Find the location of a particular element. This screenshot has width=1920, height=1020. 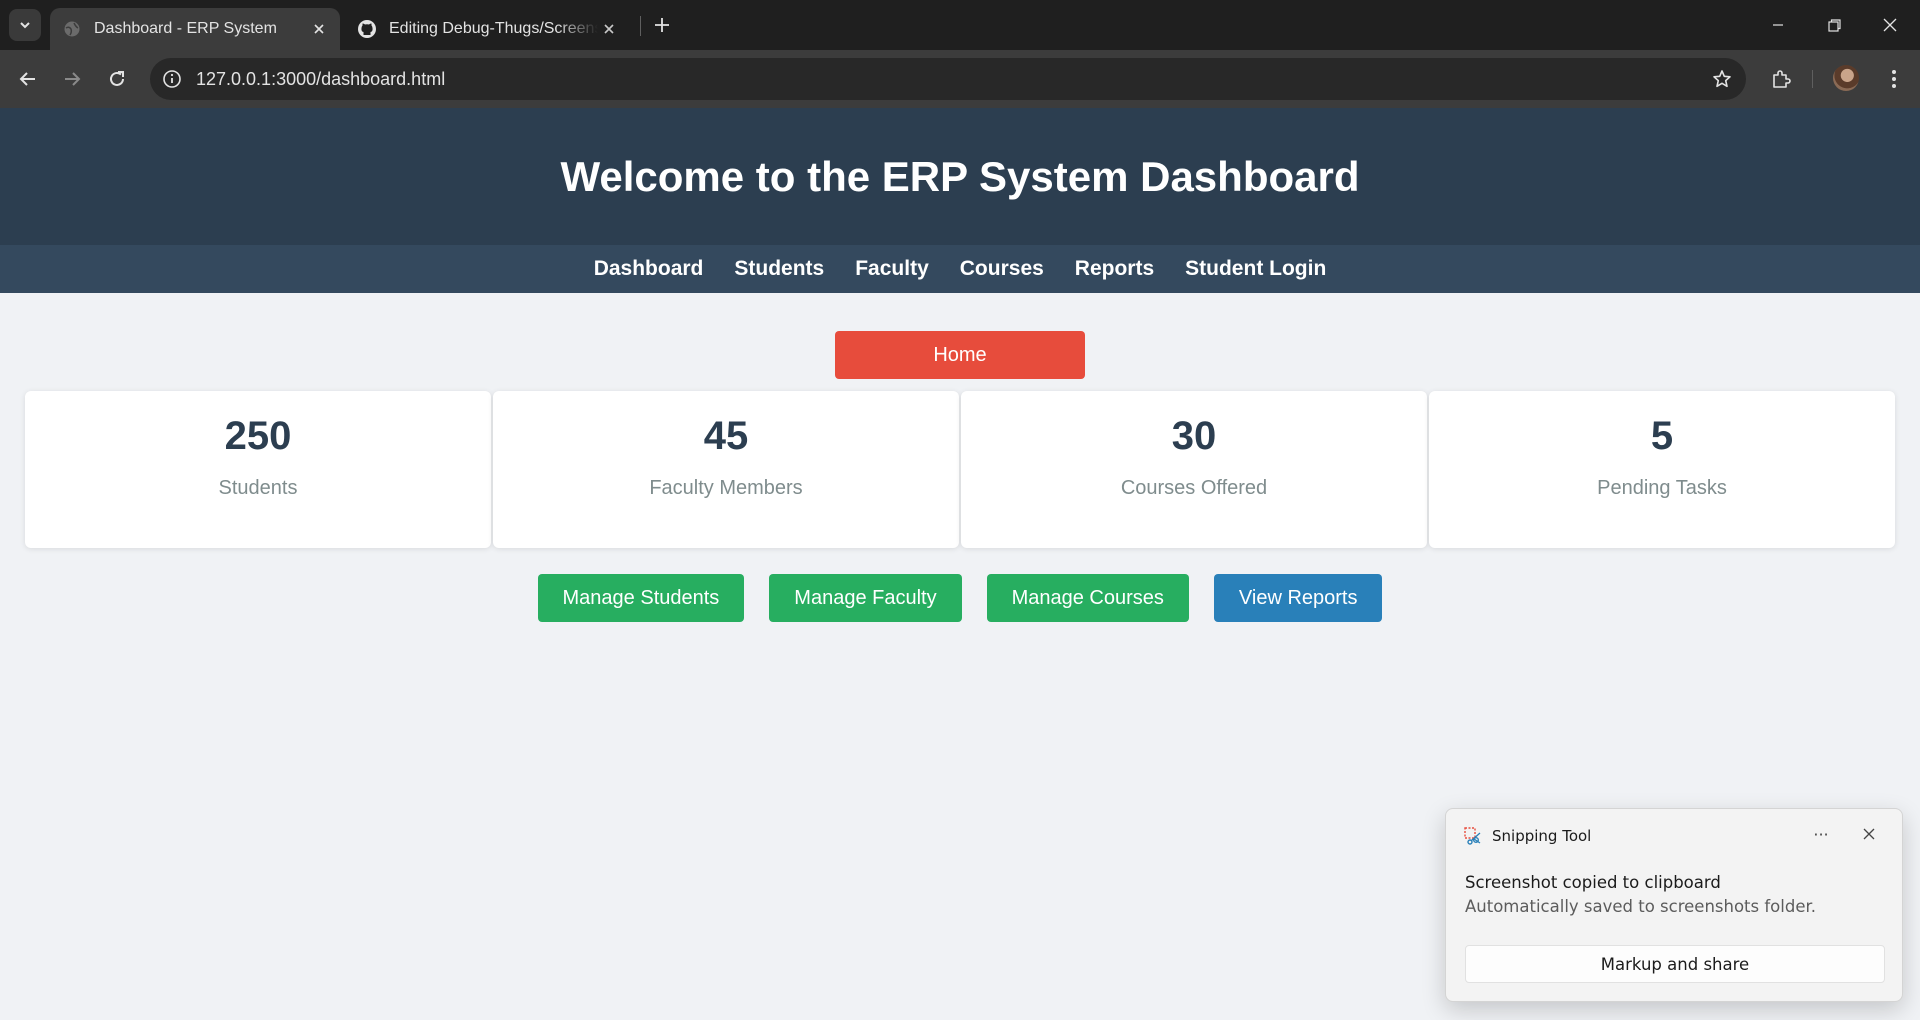

stat-value: 250 is located at coordinates (258, 436).